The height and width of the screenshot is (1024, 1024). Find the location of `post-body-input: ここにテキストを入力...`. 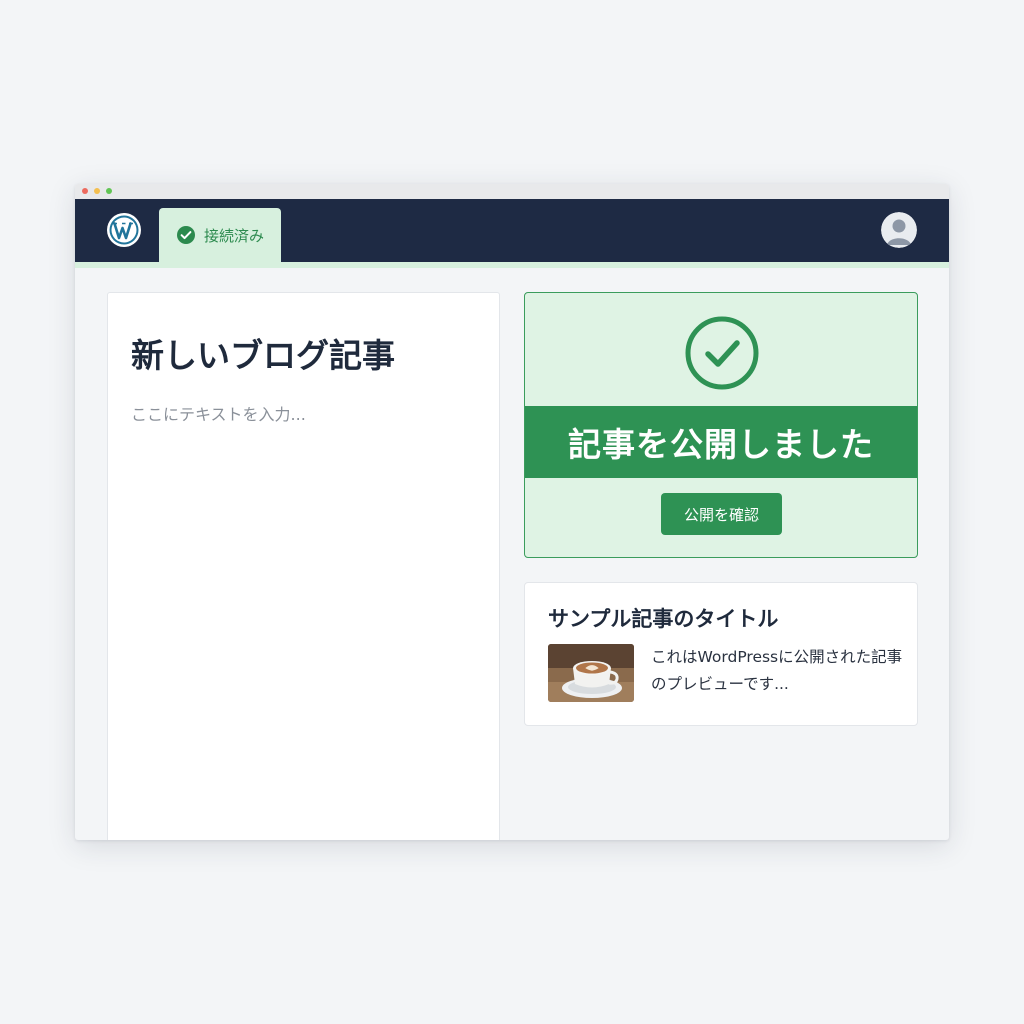

post-body-input: ここにテキストを入力... is located at coordinates (218, 413).